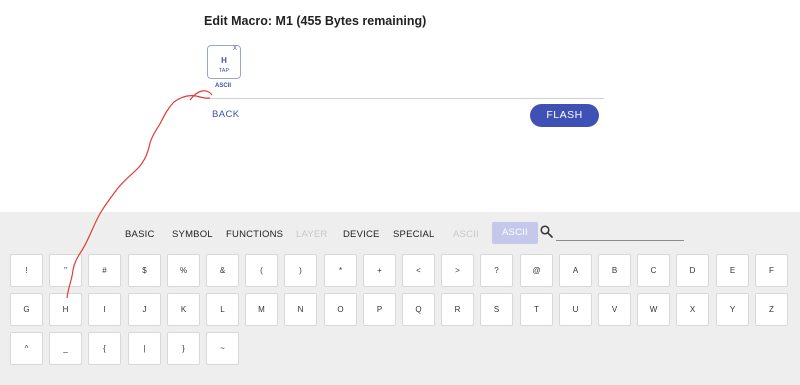  What do you see at coordinates (340, 270) in the screenshot?
I see `key-asterisk: *` at bounding box center [340, 270].